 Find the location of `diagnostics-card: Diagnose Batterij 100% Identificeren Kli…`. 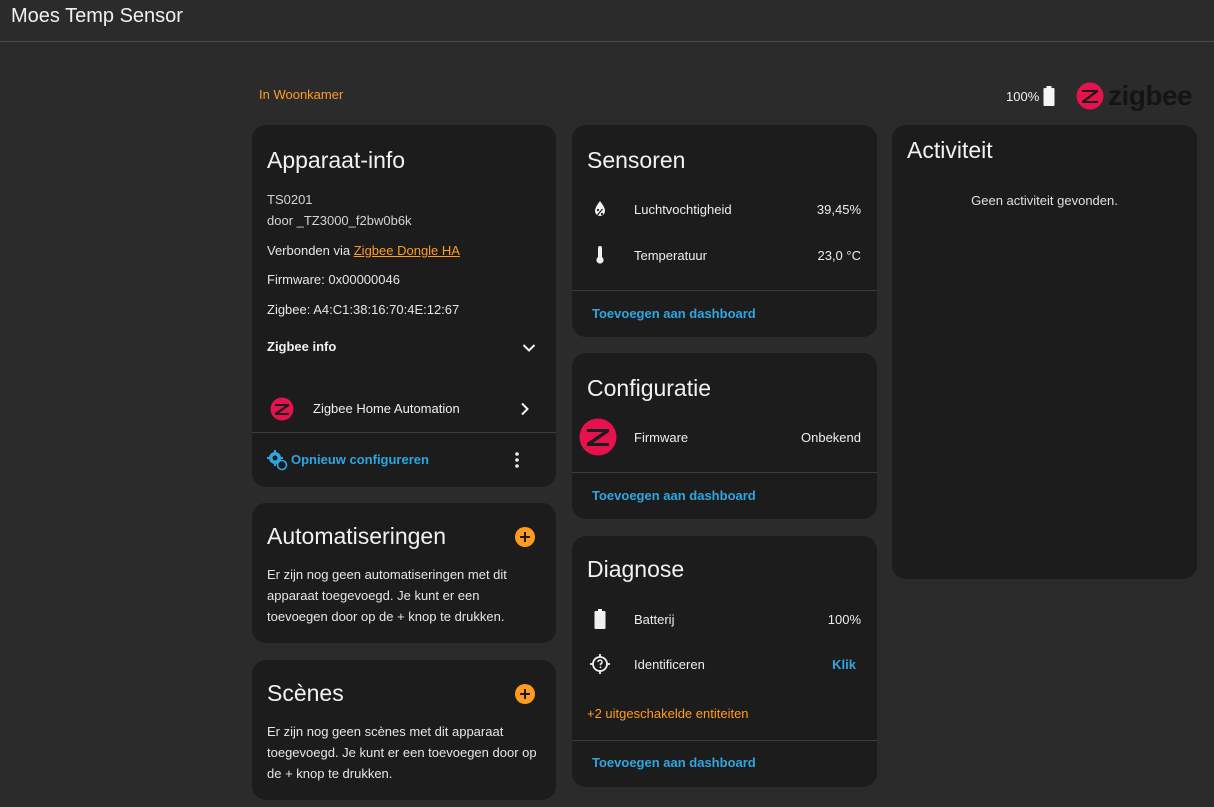

diagnostics-card: Diagnose Batterij 100% Identificeren Kli… is located at coordinates (724, 661).